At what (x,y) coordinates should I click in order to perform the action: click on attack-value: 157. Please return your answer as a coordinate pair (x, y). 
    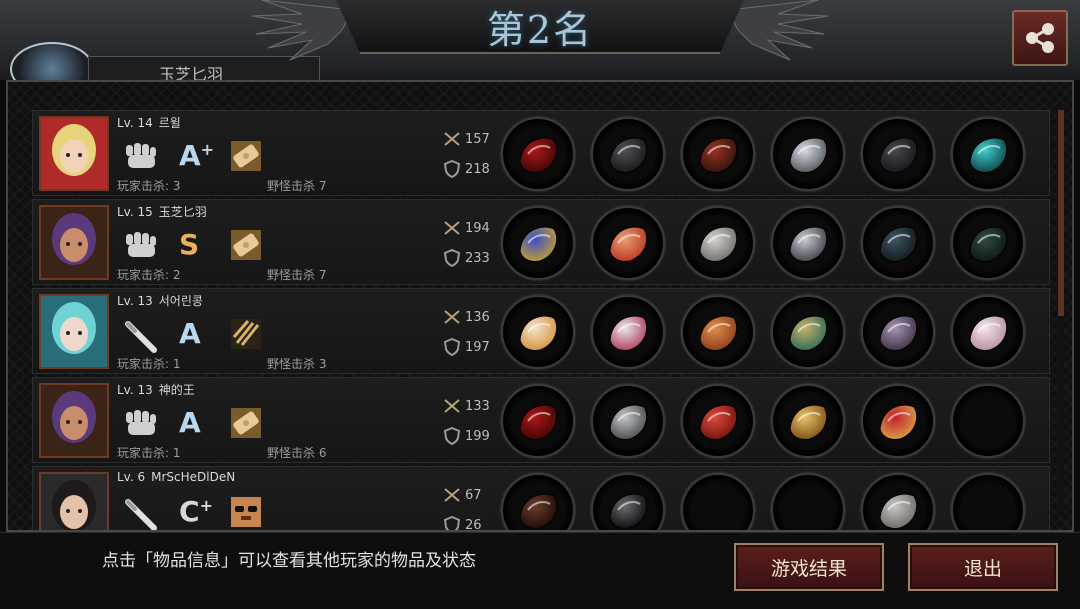
    Looking at the image, I should click on (477, 139).